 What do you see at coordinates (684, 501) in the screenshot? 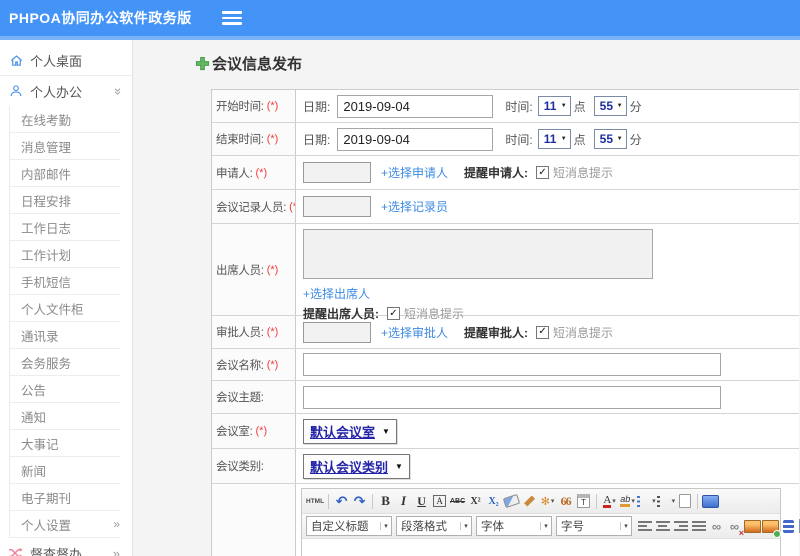
I see `new-page-icon` at bounding box center [684, 501].